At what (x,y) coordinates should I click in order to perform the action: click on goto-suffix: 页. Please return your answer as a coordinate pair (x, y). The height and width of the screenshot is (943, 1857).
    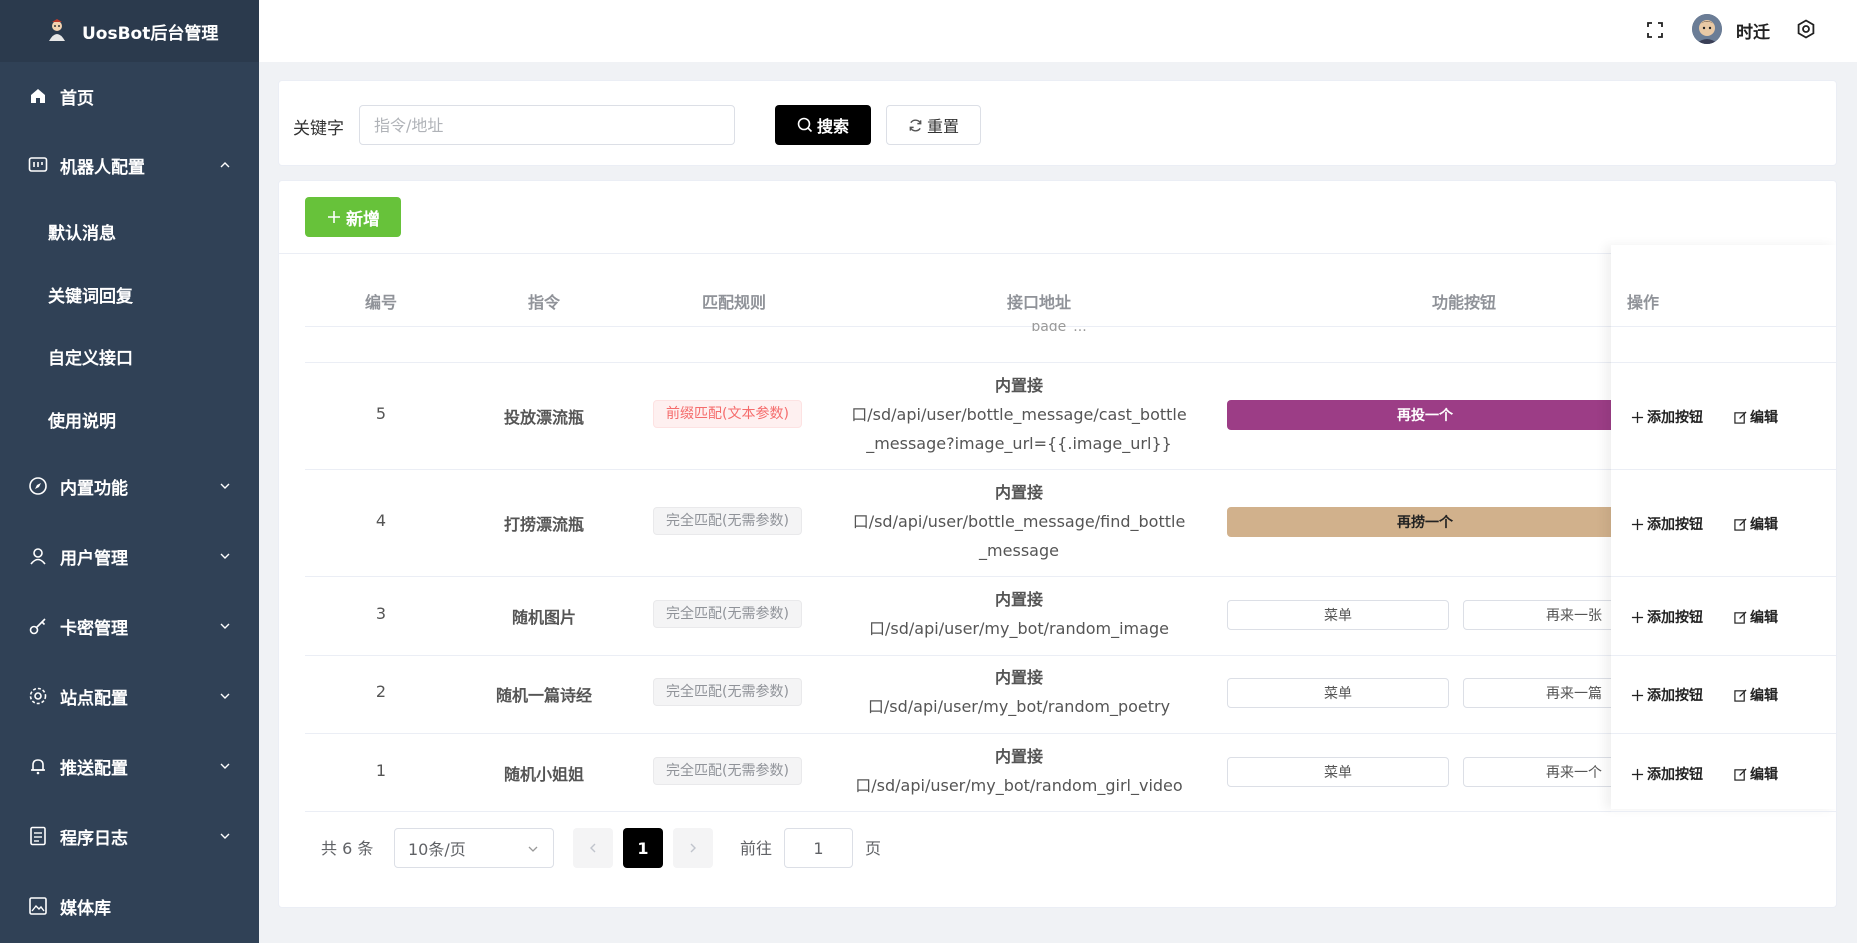
    Looking at the image, I should click on (873, 848).